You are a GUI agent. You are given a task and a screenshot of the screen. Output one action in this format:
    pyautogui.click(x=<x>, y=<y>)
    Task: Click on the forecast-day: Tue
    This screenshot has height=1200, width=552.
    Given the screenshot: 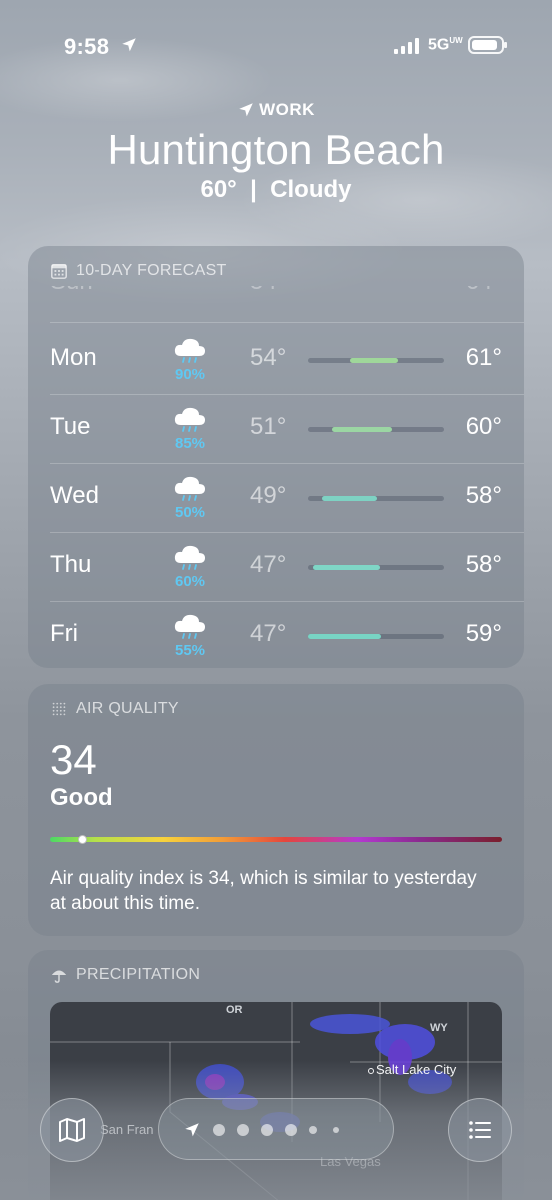 What is the action you would take?
    pyautogui.click(x=70, y=426)
    